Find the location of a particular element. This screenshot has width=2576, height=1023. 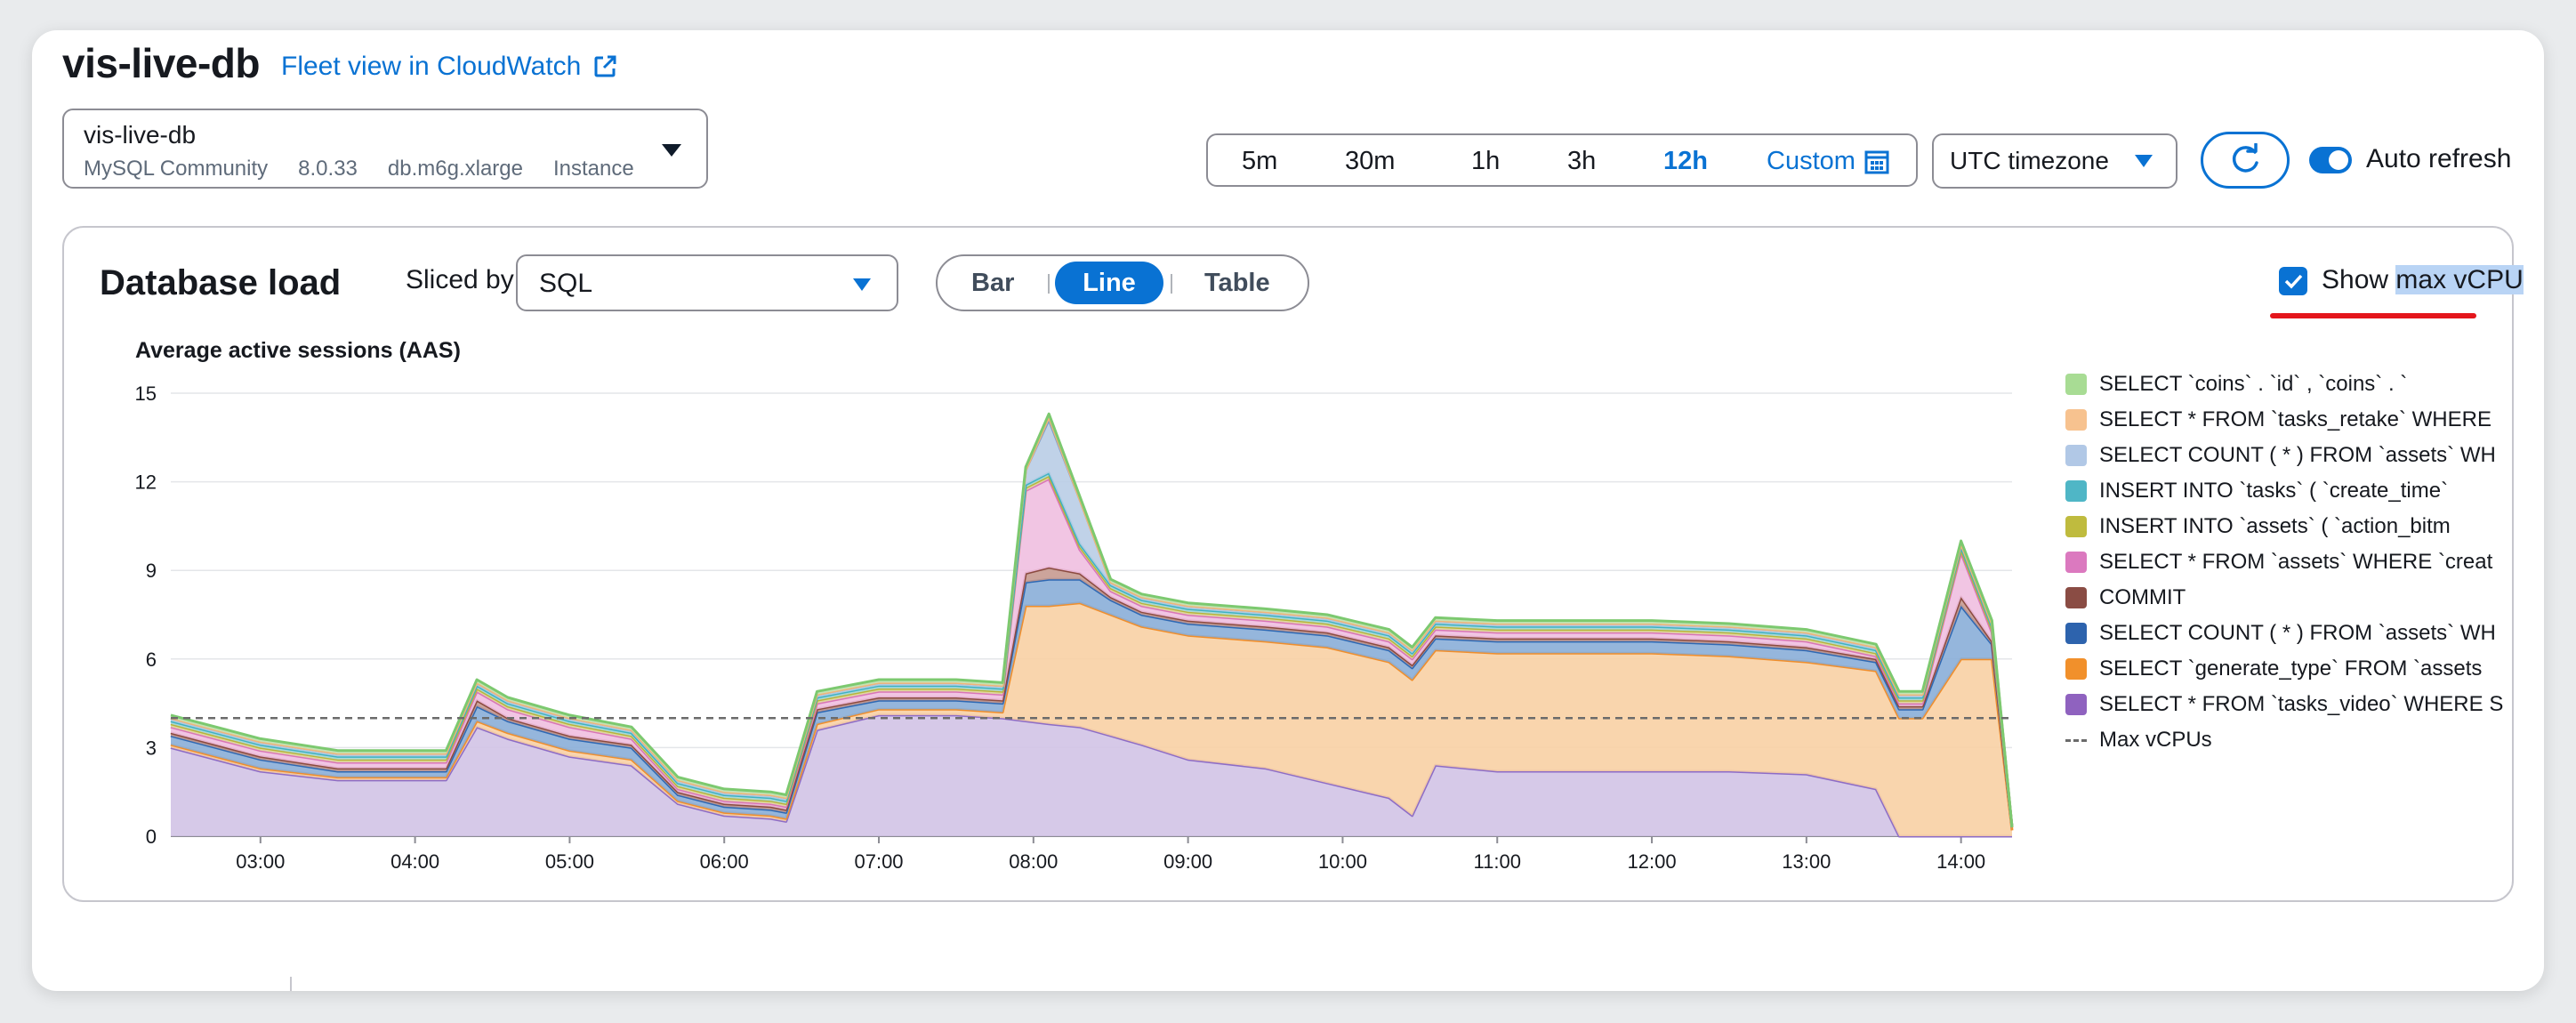

show-max-vcpu-checkbox is located at coordinates (2293, 281).